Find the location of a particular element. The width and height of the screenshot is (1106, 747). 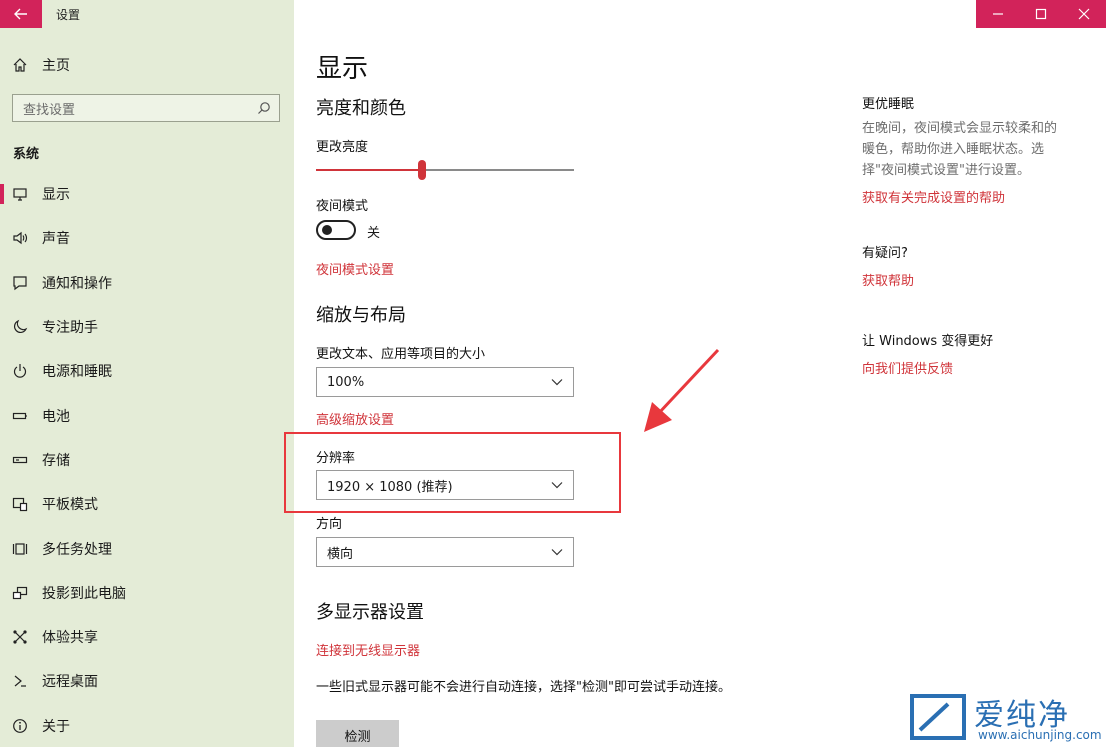

orientation-label: 方向 is located at coordinates (329, 524).